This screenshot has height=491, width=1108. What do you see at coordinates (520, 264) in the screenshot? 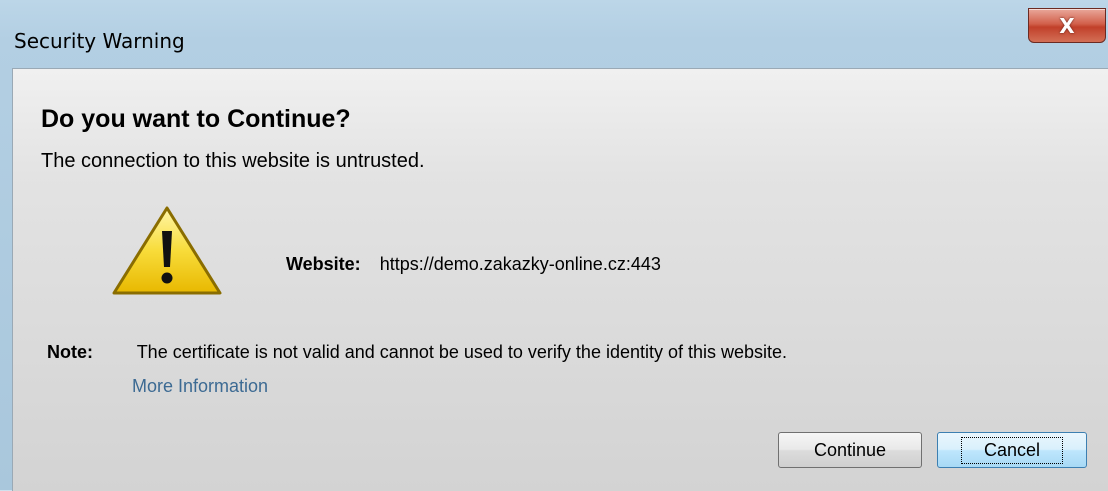
I see `website-url: https://demo.zakazky-online.cz:443` at bounding box center [520, 264].